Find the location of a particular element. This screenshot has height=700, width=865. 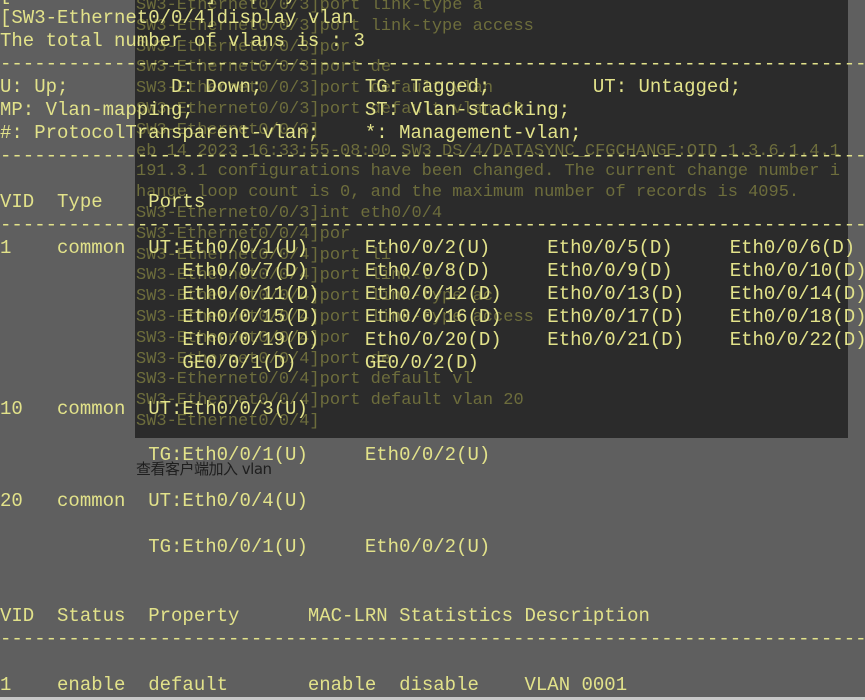

terminal-line: GE0/0/1(D) GE0/0/2(D) is located at coordinates (239, 363).